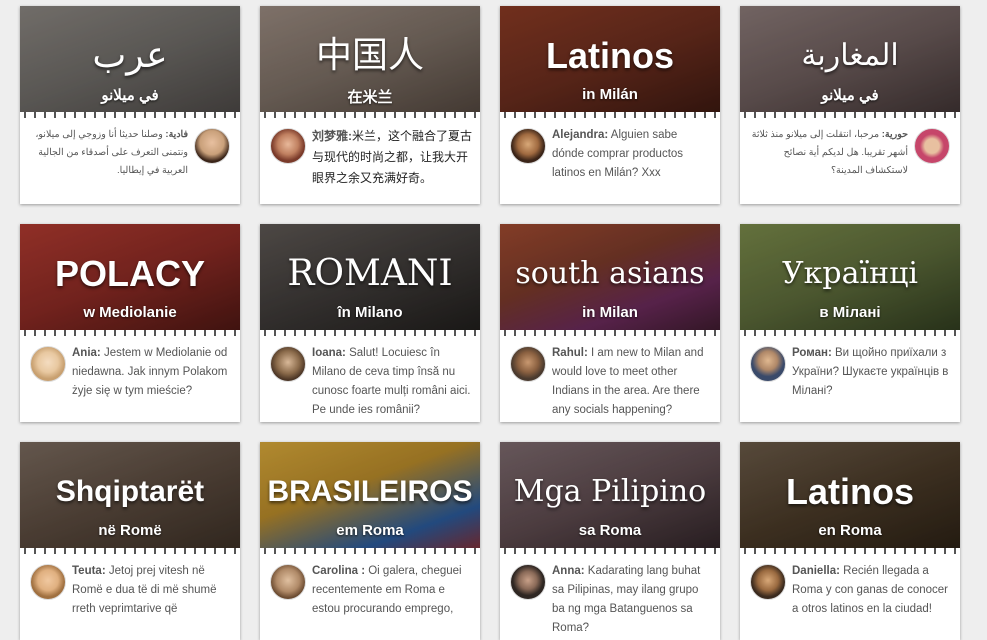 The width and height of the screenshot is (987, 640). What do you see at coordinates (332, 136) in the screenshot?
I see `author-name: 刘梦雅:` at bounding box center [332, 136].